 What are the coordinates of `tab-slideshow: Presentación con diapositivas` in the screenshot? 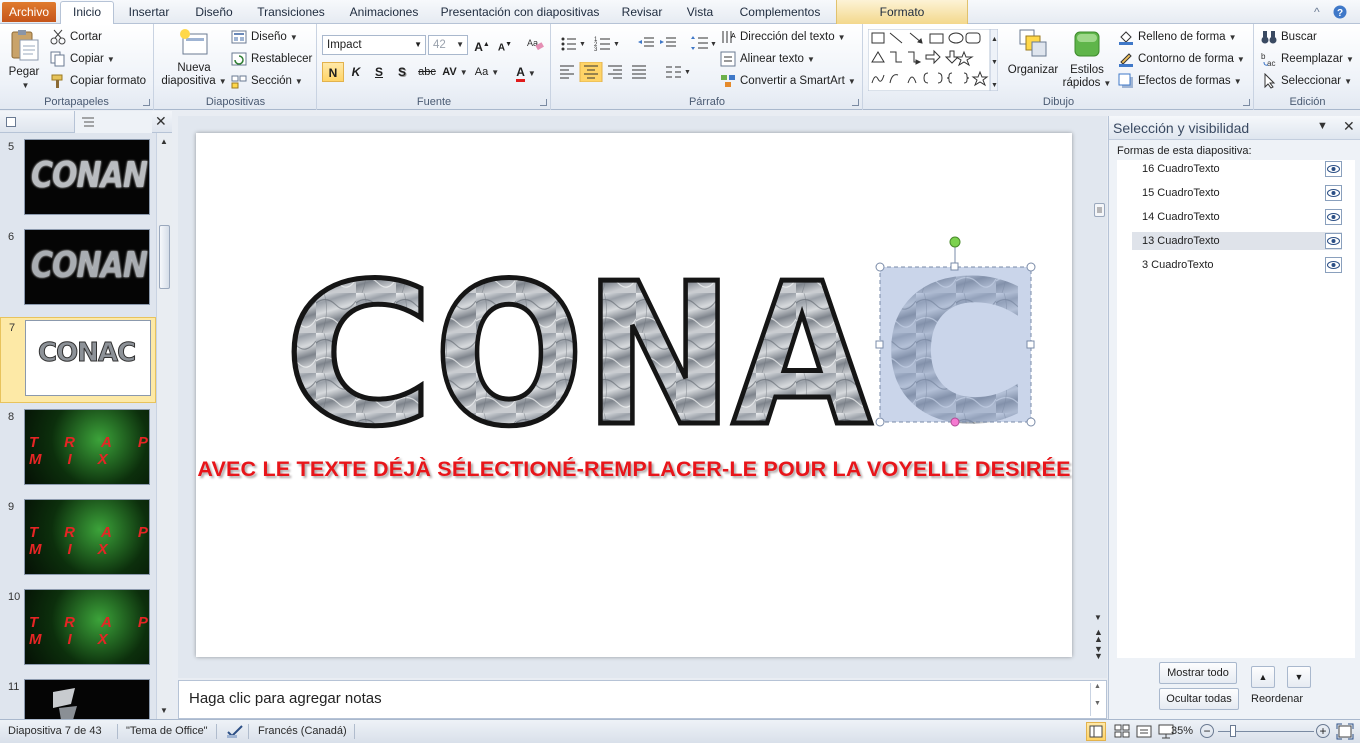 It's located at (520, 14).